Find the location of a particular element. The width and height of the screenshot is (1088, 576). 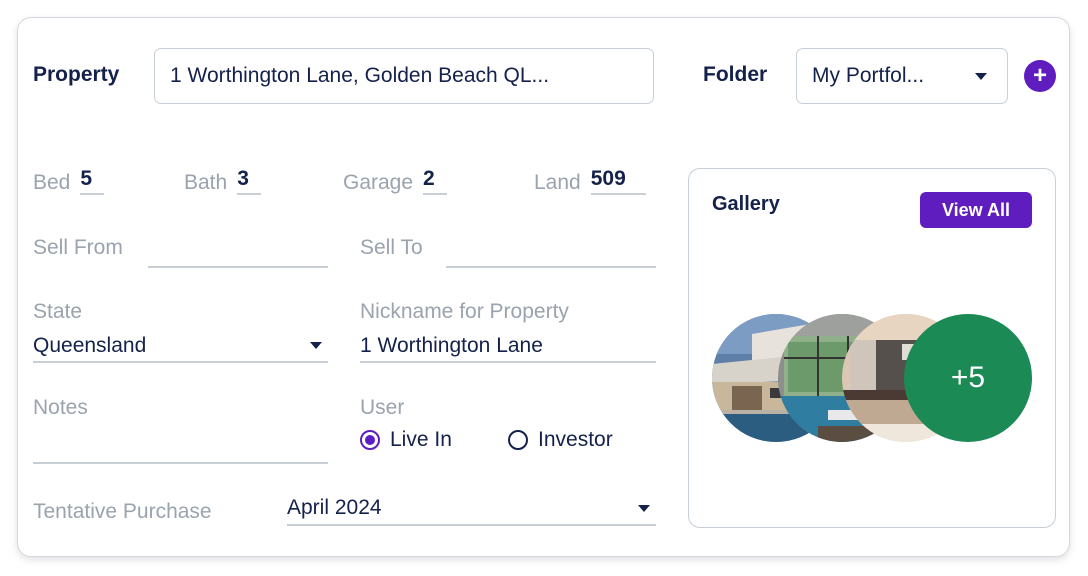

live-in-label: Live In is located at coordinates (421, 439).